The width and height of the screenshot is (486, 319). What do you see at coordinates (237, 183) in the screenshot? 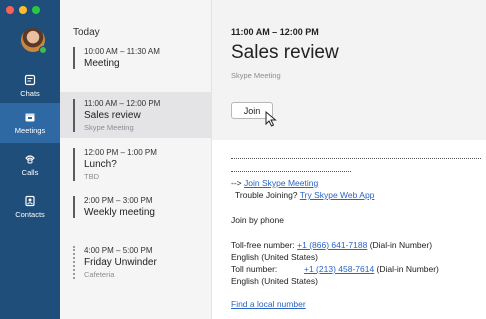
I see `join-skype-prefix: -->` at bounding box center [237, 183].